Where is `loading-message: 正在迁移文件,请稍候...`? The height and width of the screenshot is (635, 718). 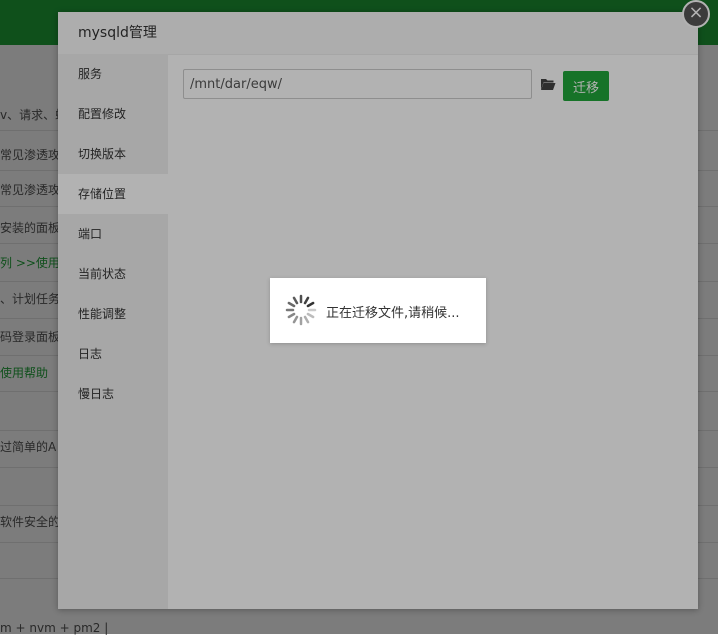
loading-message: 正在迁移文件,请稍候... is located at coordinates (393, 313).